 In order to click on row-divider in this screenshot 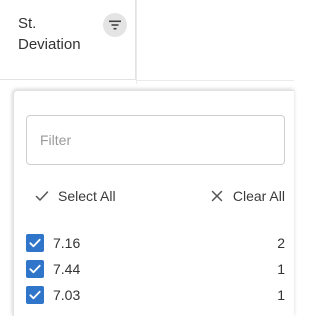, I will do `click(215, 80)`.